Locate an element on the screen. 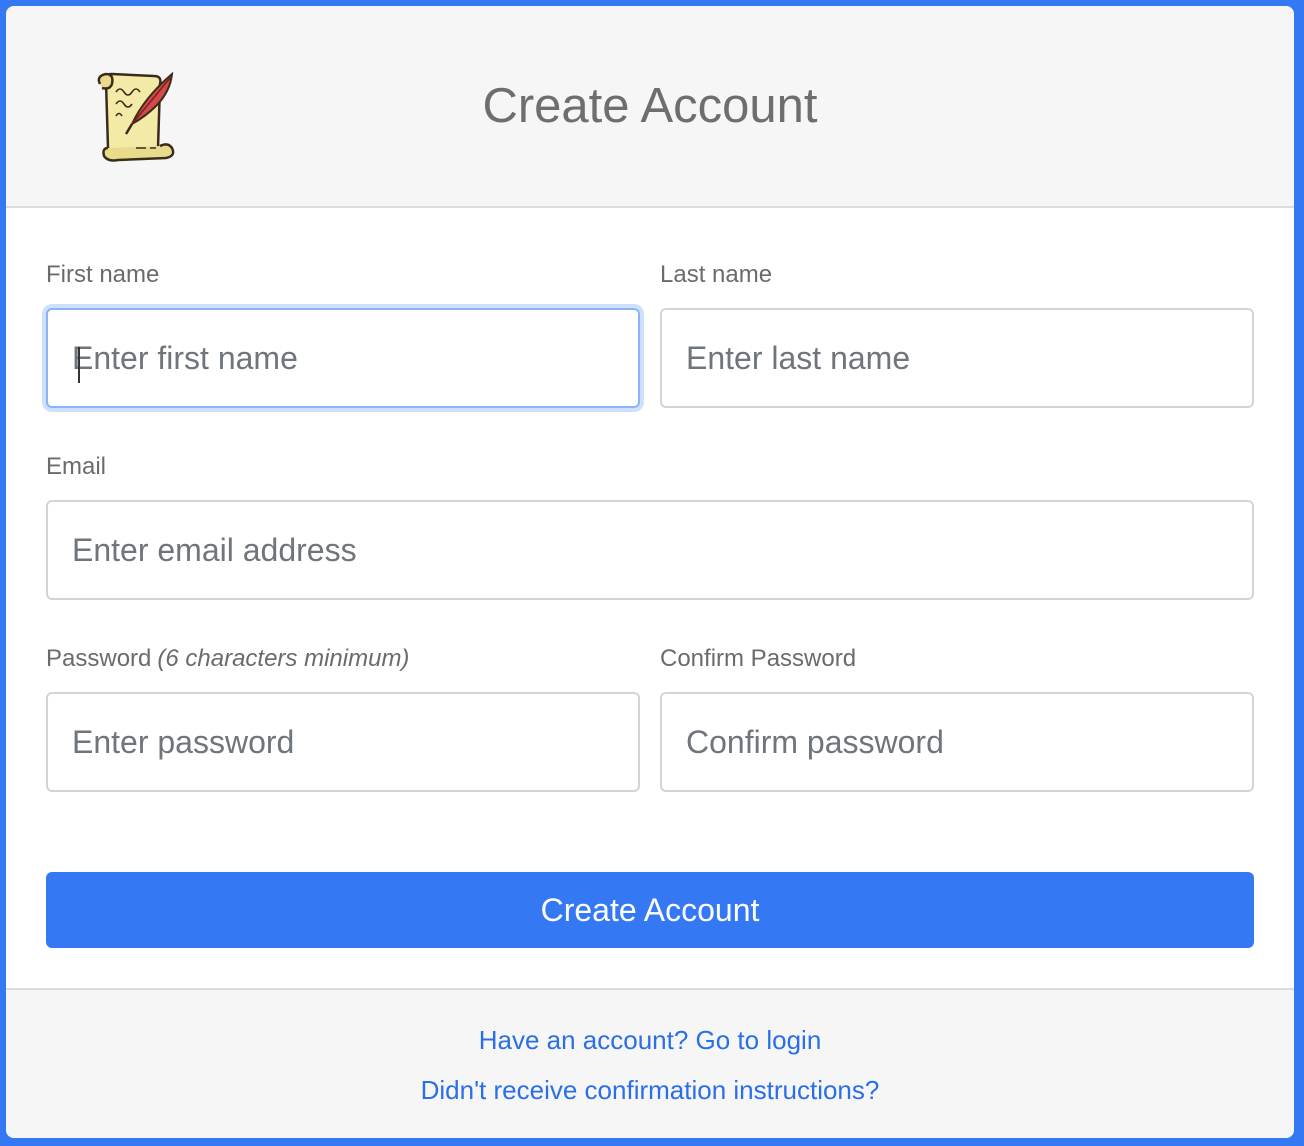  password-hint: (6 characters minimum) is located at coordinates (283, 658).